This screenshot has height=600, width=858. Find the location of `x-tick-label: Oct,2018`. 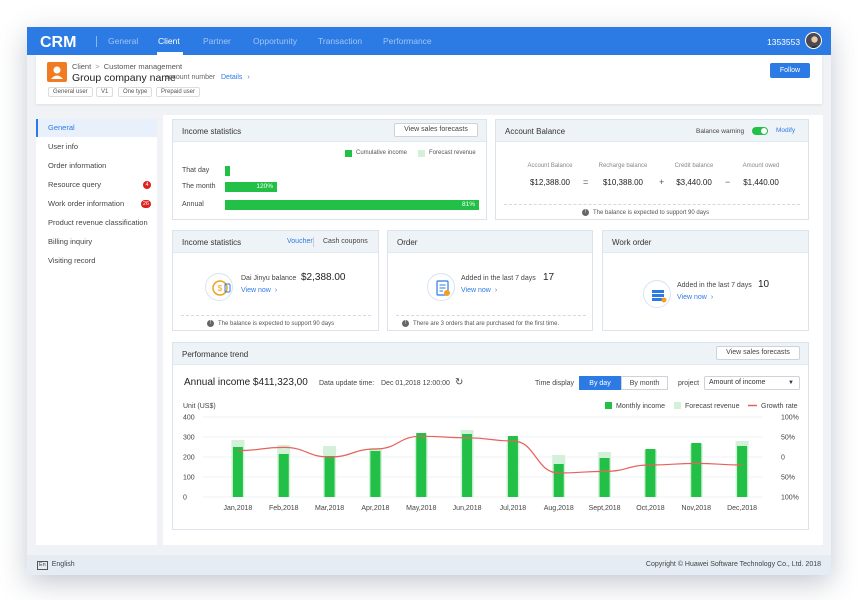

x-tick-label: Oct,2018 is located at coordinates (650, 508).